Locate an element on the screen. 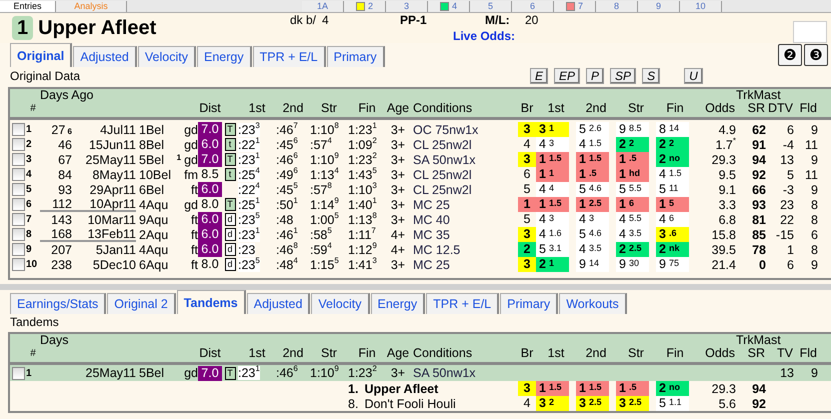 The height and width of the screenshot is (419, 831). column-header: # is located at coordinates (33, 108).